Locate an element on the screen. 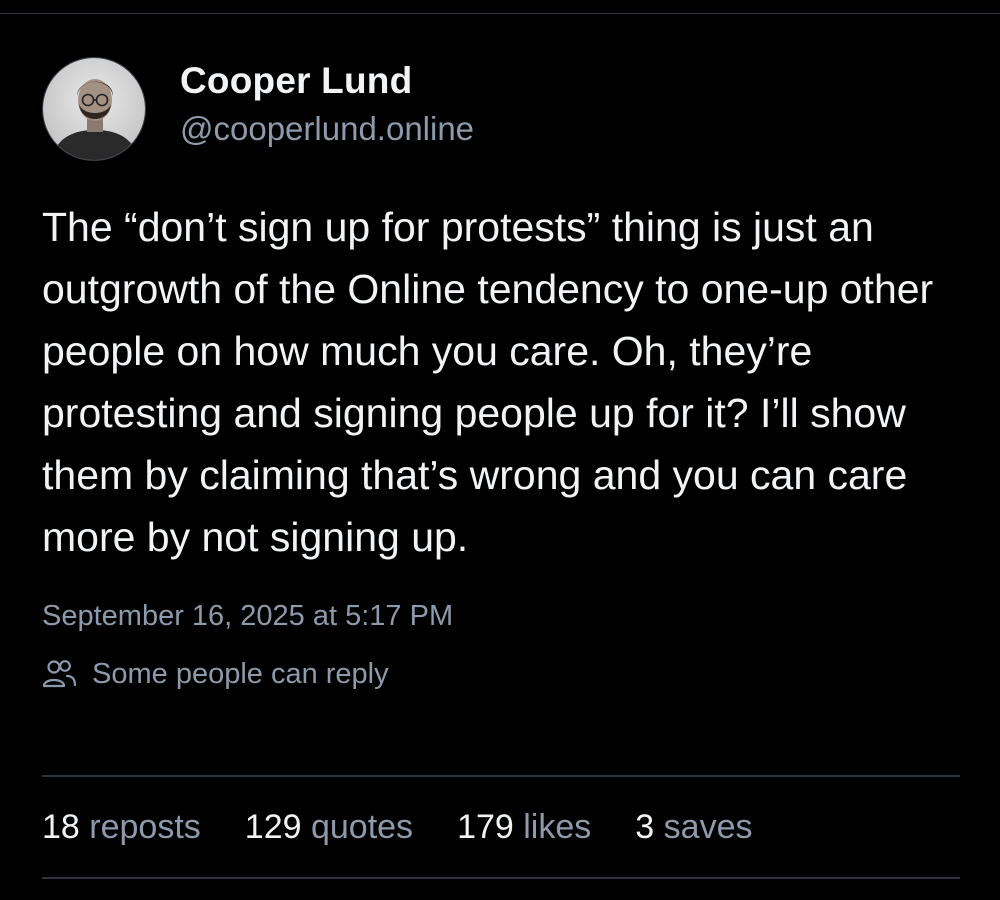 This screenshot has width=1000, height=900. user-avatar-photo-icon is located at coordinates (94, 109).